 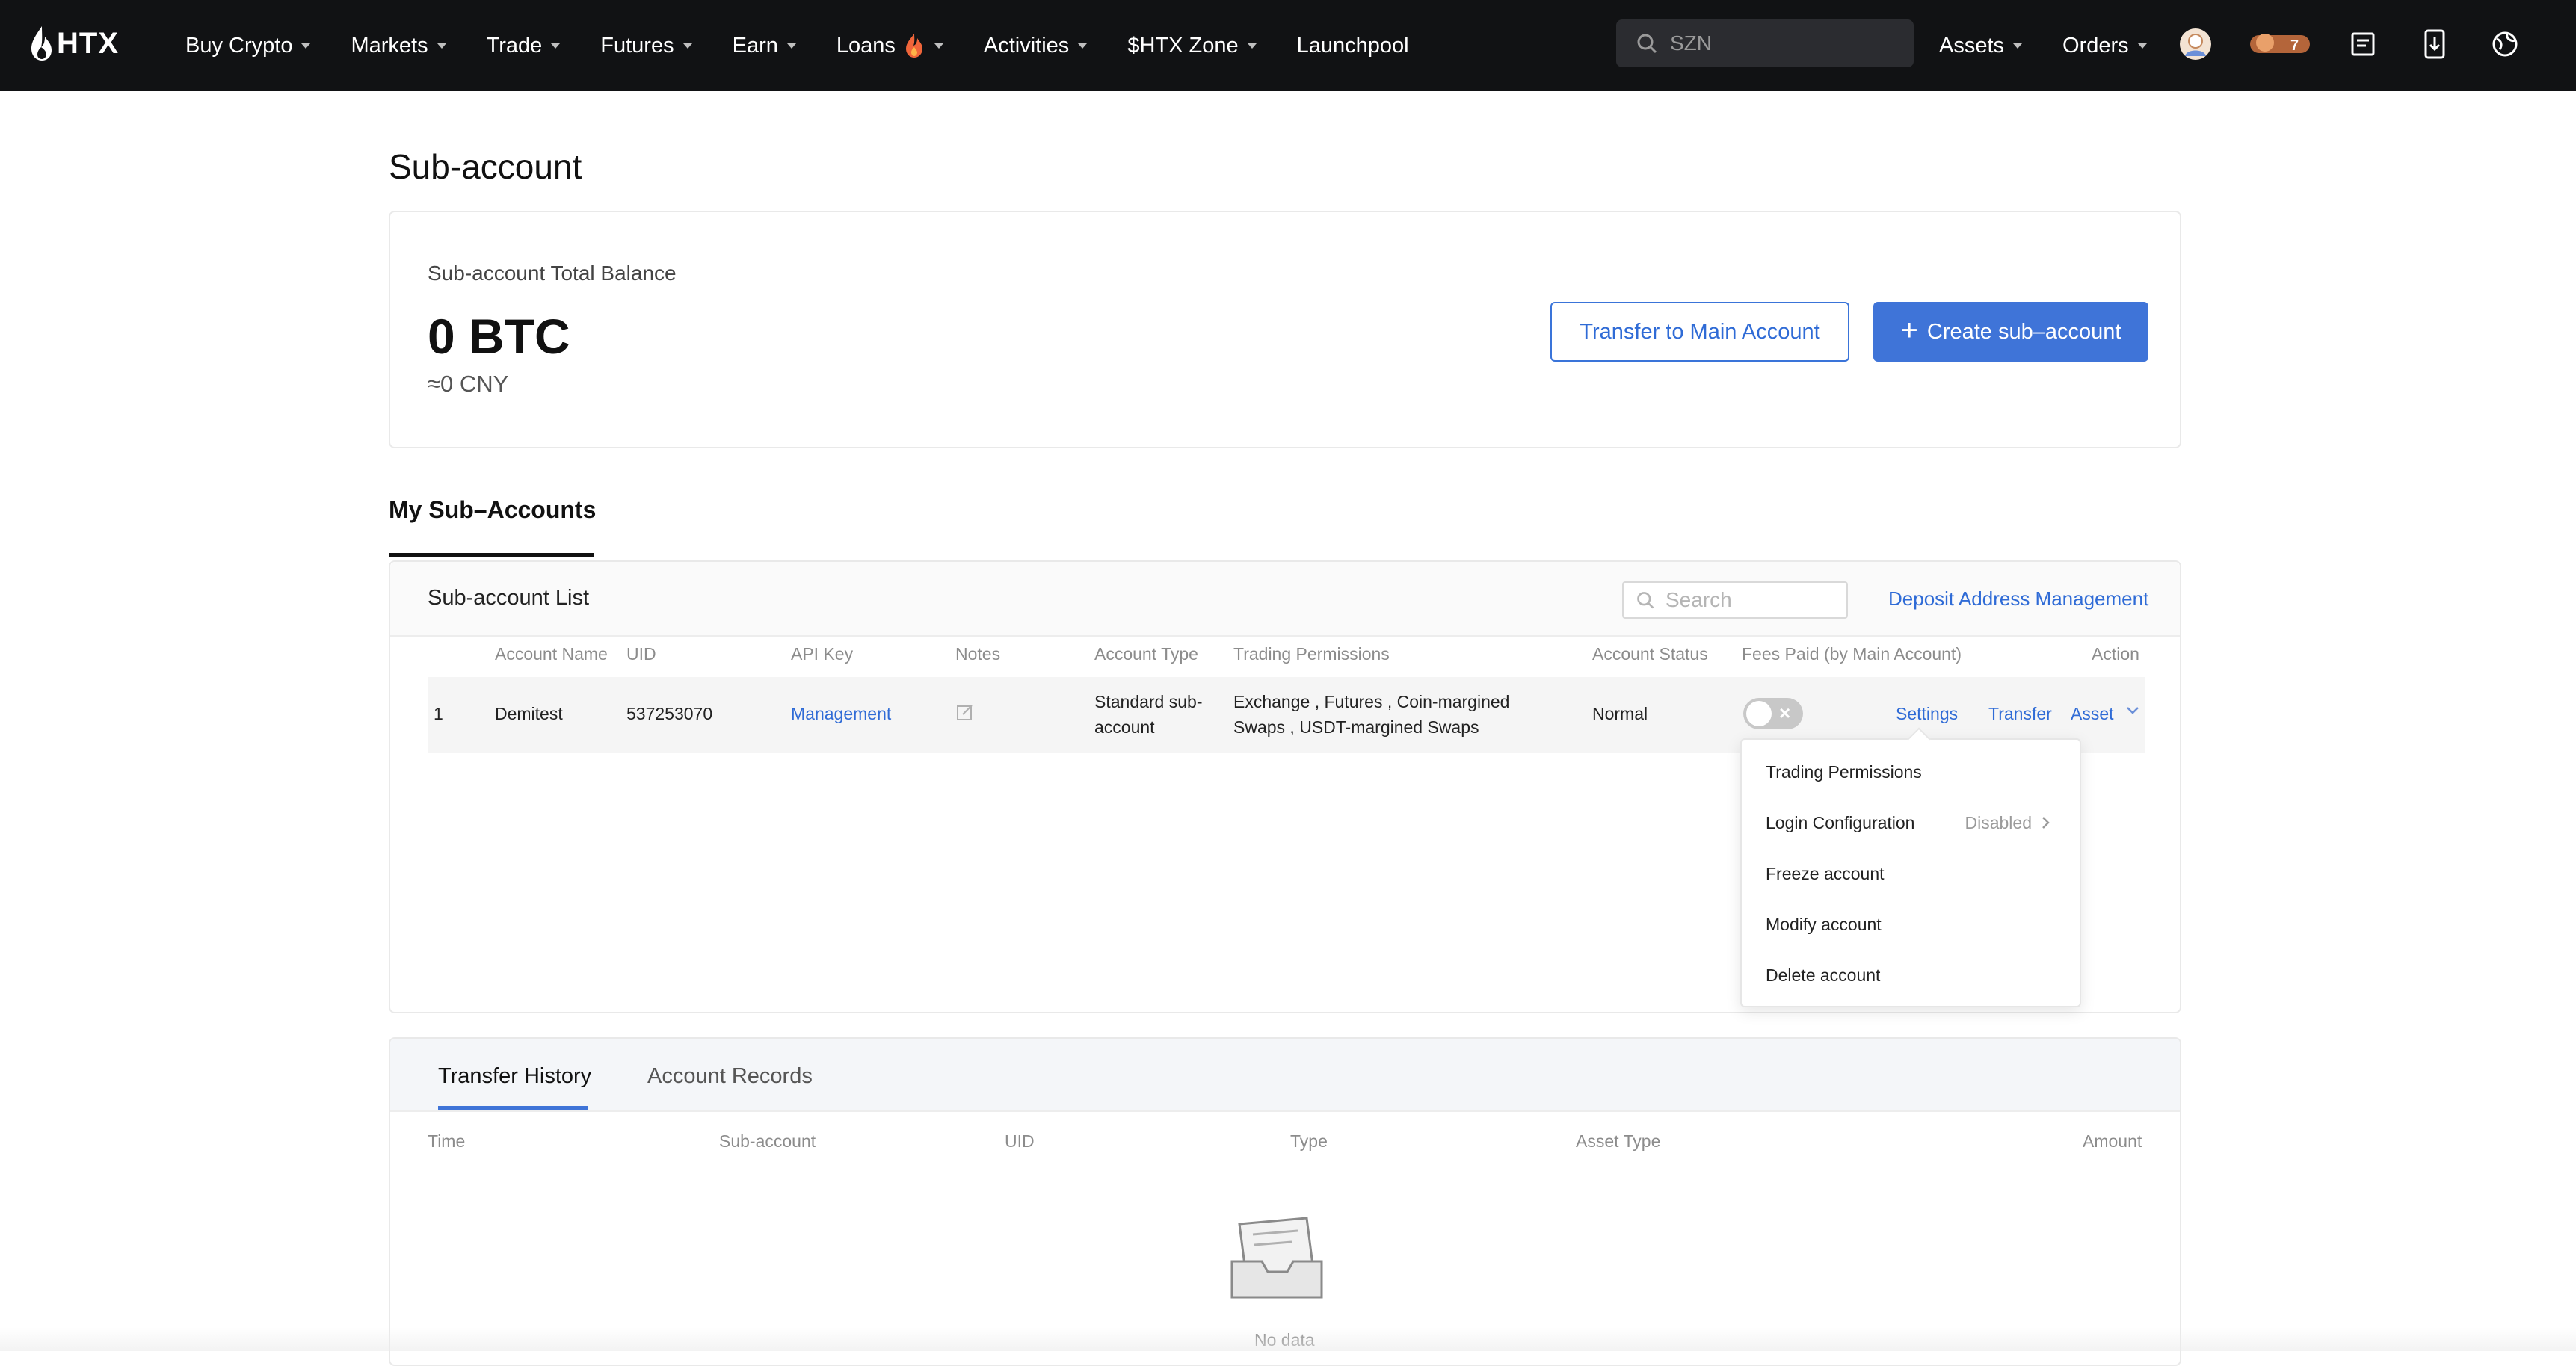 I want to click on balance-label: Sub-account Total Balance, so click(x=552, y=273).